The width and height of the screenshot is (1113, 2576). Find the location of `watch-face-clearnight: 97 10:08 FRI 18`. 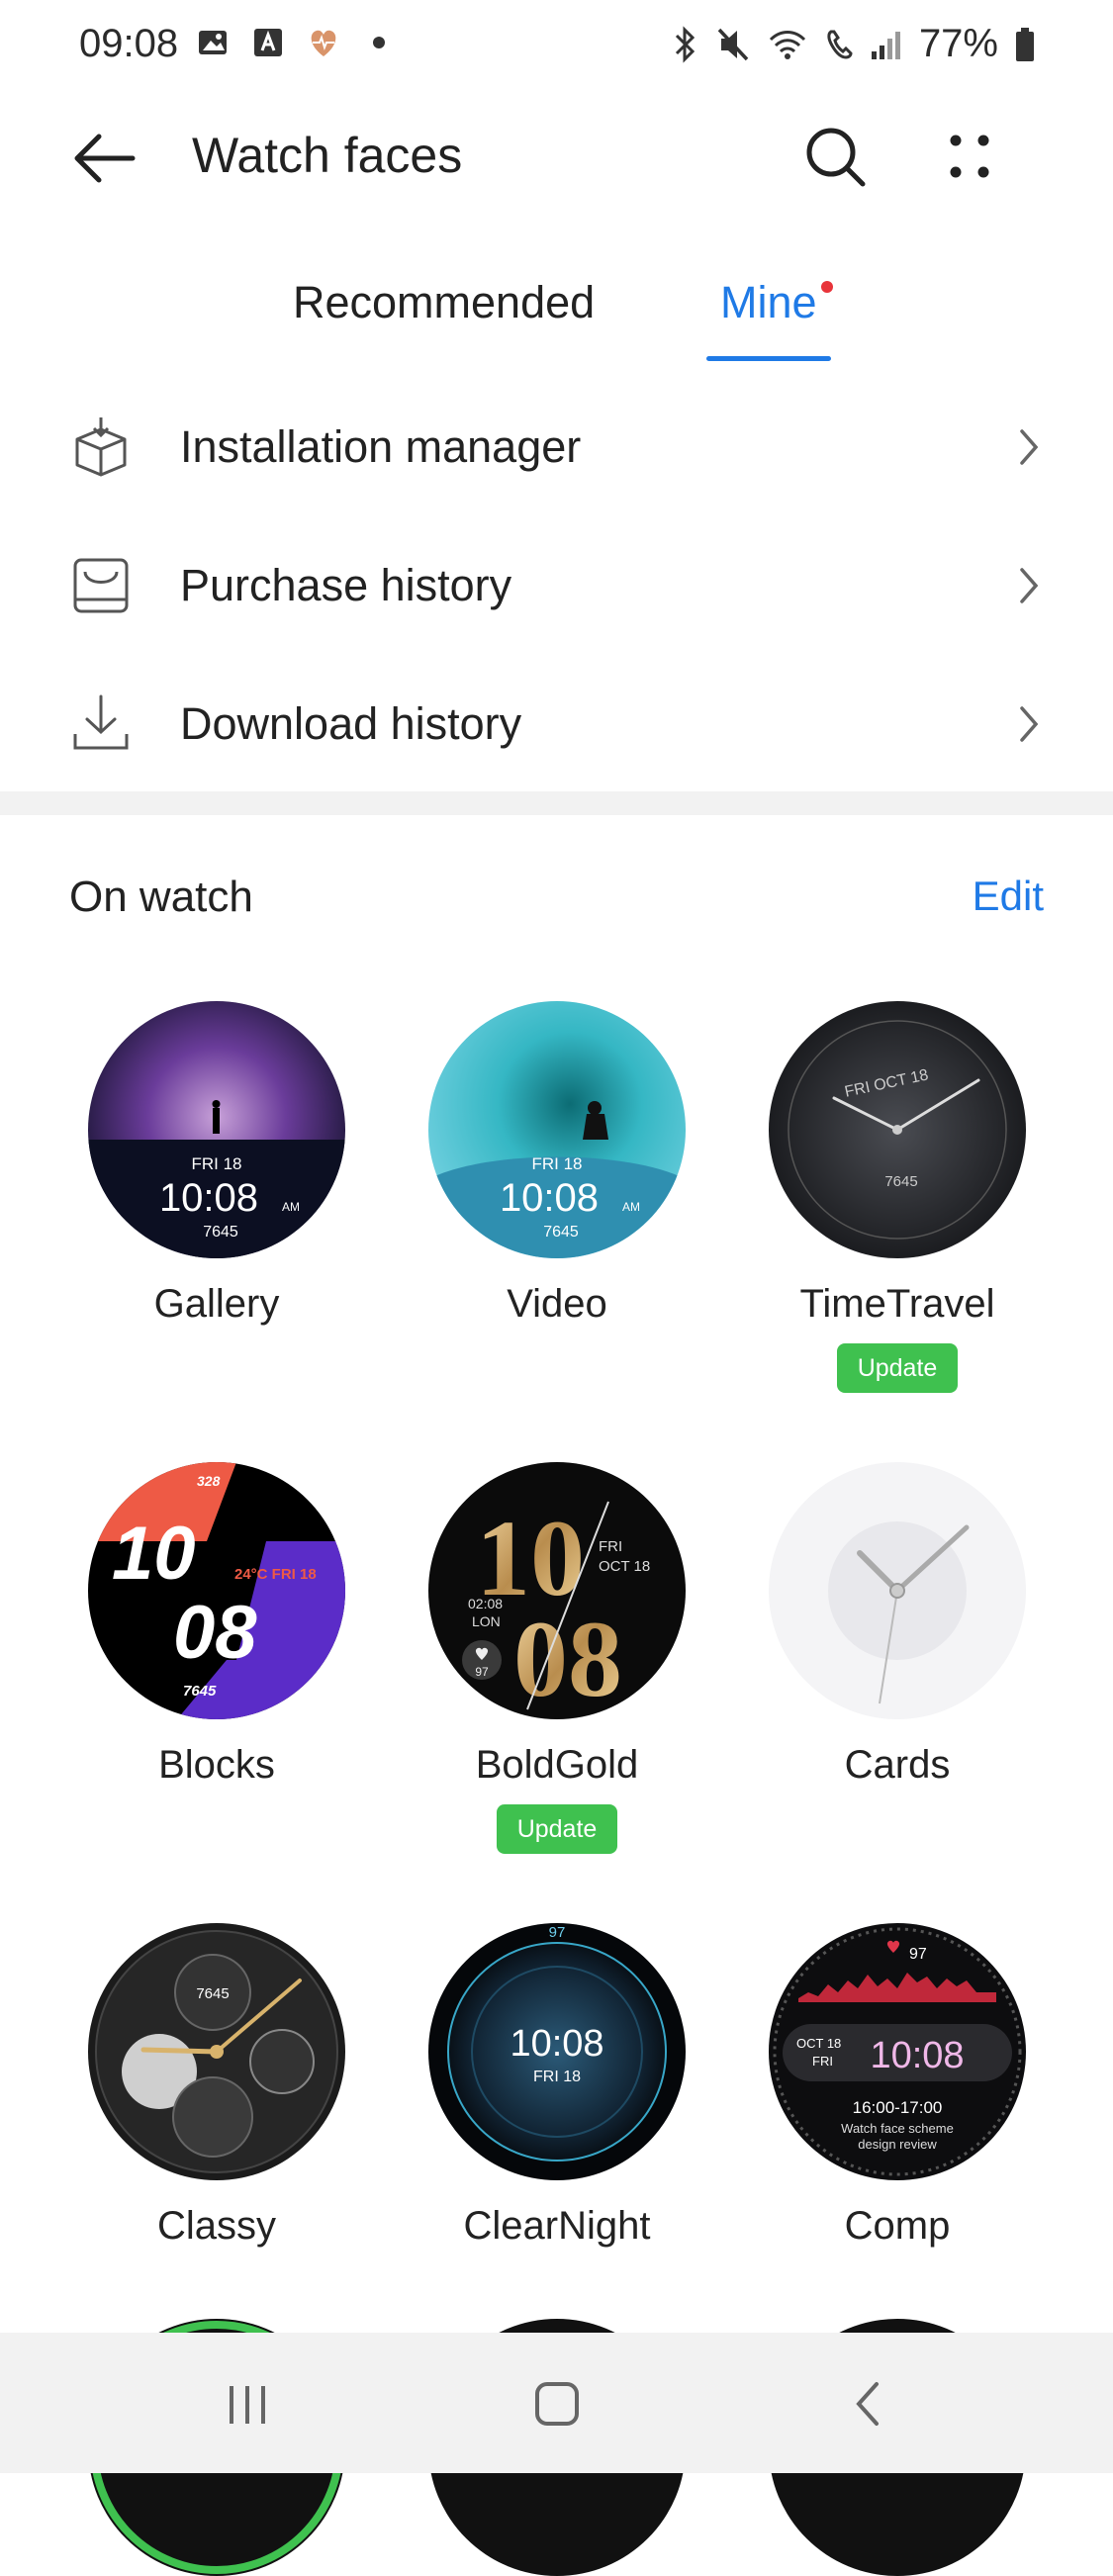

watch-face-clearnight: 97 10:08 FRI 18 is located at coordinates (557, 2052).